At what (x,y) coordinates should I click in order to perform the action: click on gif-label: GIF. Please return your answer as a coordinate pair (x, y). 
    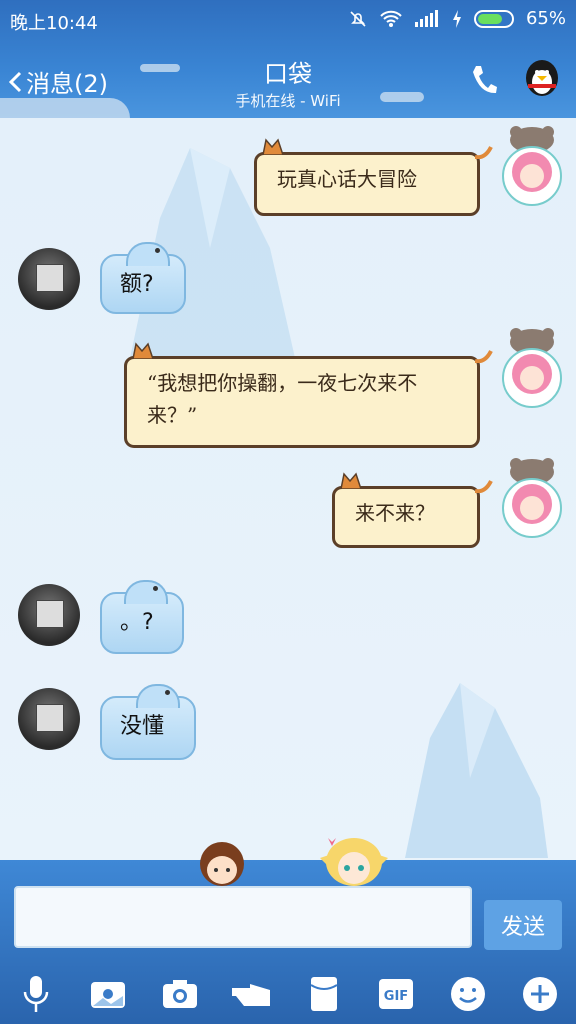
    Looking at the image, I should click on (396, 996).